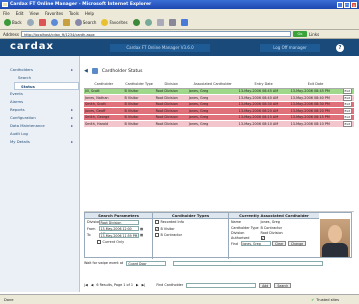 This screenshot has height=304, width=359. What do you see at coordinates (99, 241) in the screenshot?
I see `current-only-checkbox` at bounding box center [99, 241].